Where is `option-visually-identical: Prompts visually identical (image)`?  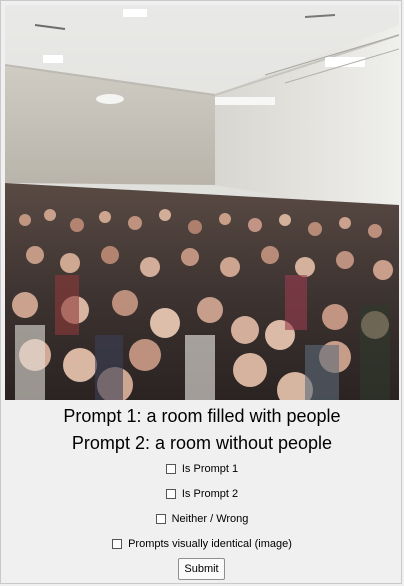
option-visually-identical: Prompts visually identical (image) is located at coordinates (202, 544).